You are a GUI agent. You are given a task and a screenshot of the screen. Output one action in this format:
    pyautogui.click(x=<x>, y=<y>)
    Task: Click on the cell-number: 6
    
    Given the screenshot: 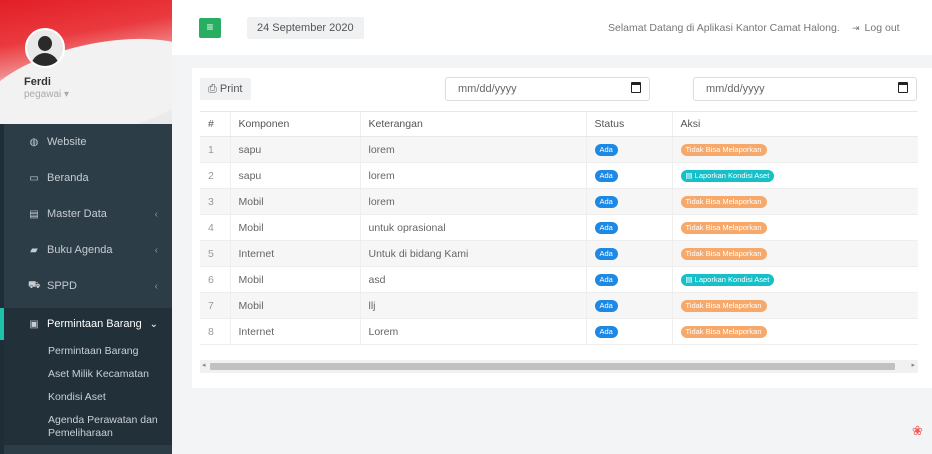 What is the action you would take?
    pyautogui.click(x=215, y=279)
    